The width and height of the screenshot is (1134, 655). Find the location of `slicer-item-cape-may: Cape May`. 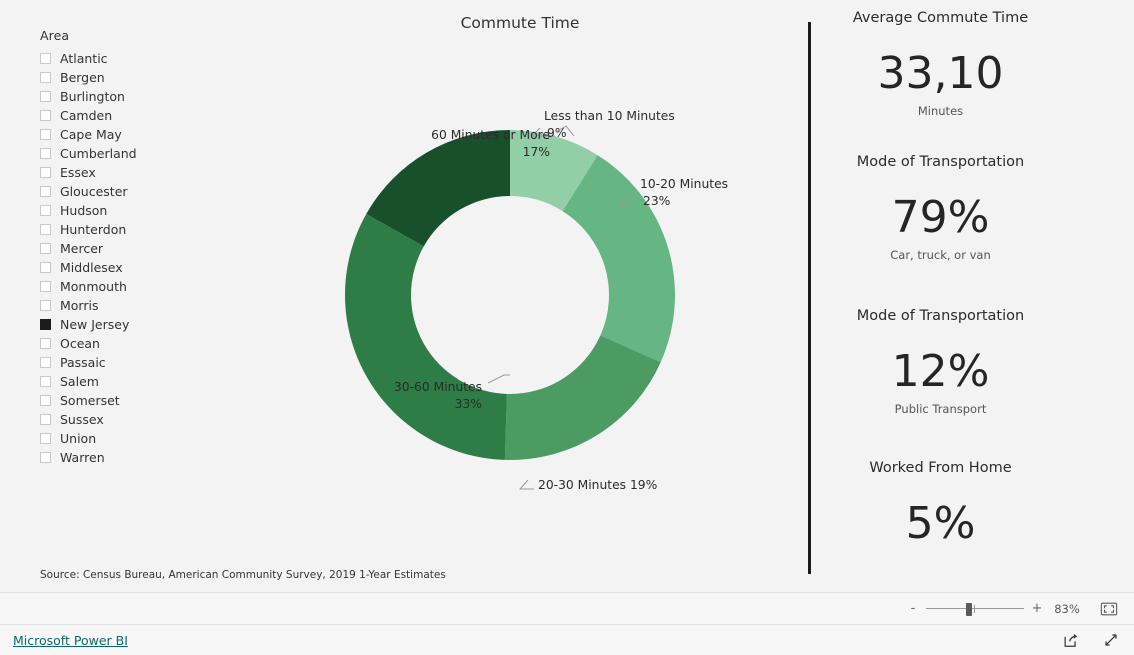

slicer-item-cape-may: Cape May is located at coordinates (135, 134).